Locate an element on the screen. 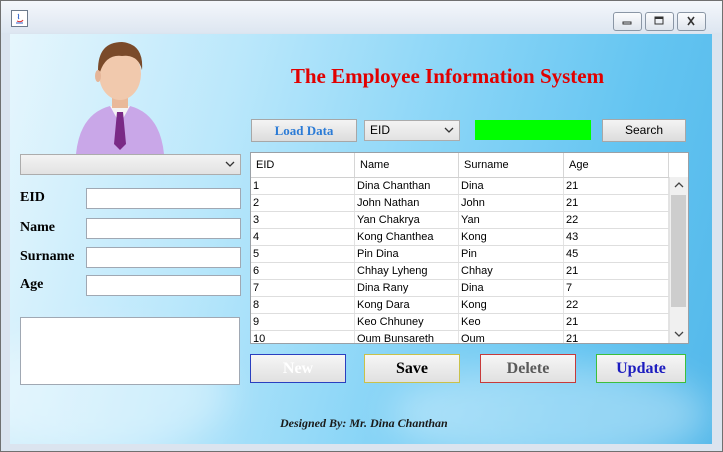  surname-label: Surname is located at coordinates (47, 256).